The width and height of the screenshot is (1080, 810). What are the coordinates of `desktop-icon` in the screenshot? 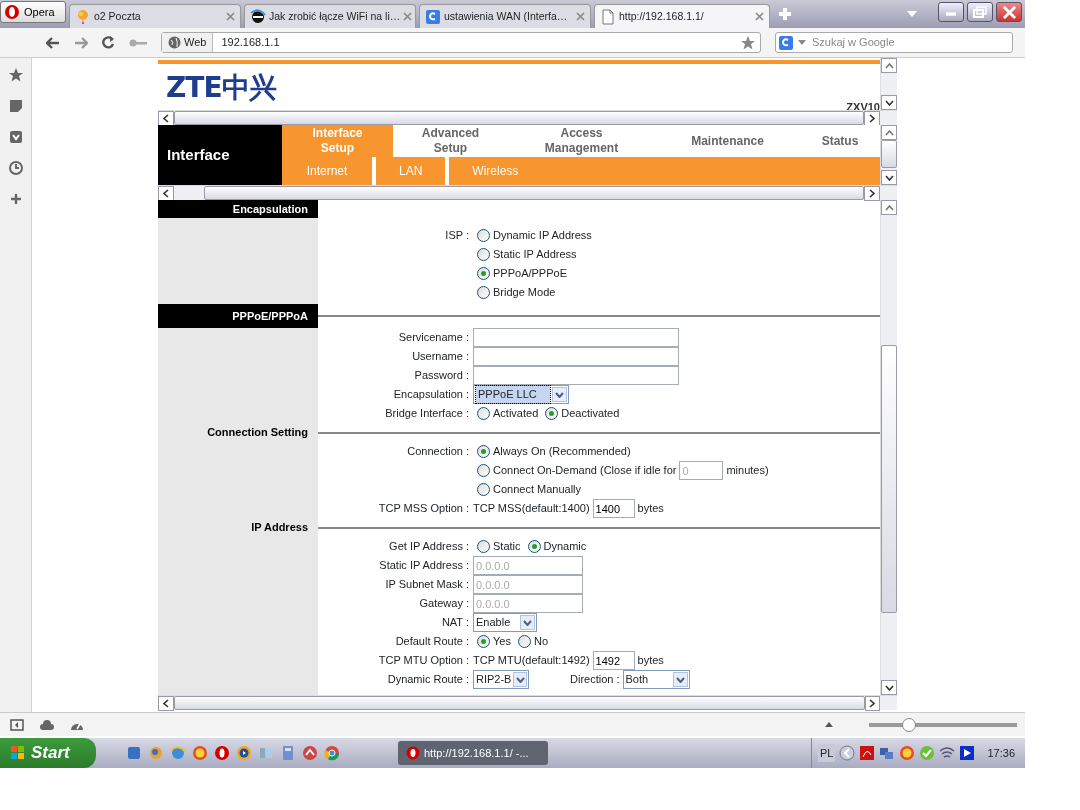 It's located at (134, 753).